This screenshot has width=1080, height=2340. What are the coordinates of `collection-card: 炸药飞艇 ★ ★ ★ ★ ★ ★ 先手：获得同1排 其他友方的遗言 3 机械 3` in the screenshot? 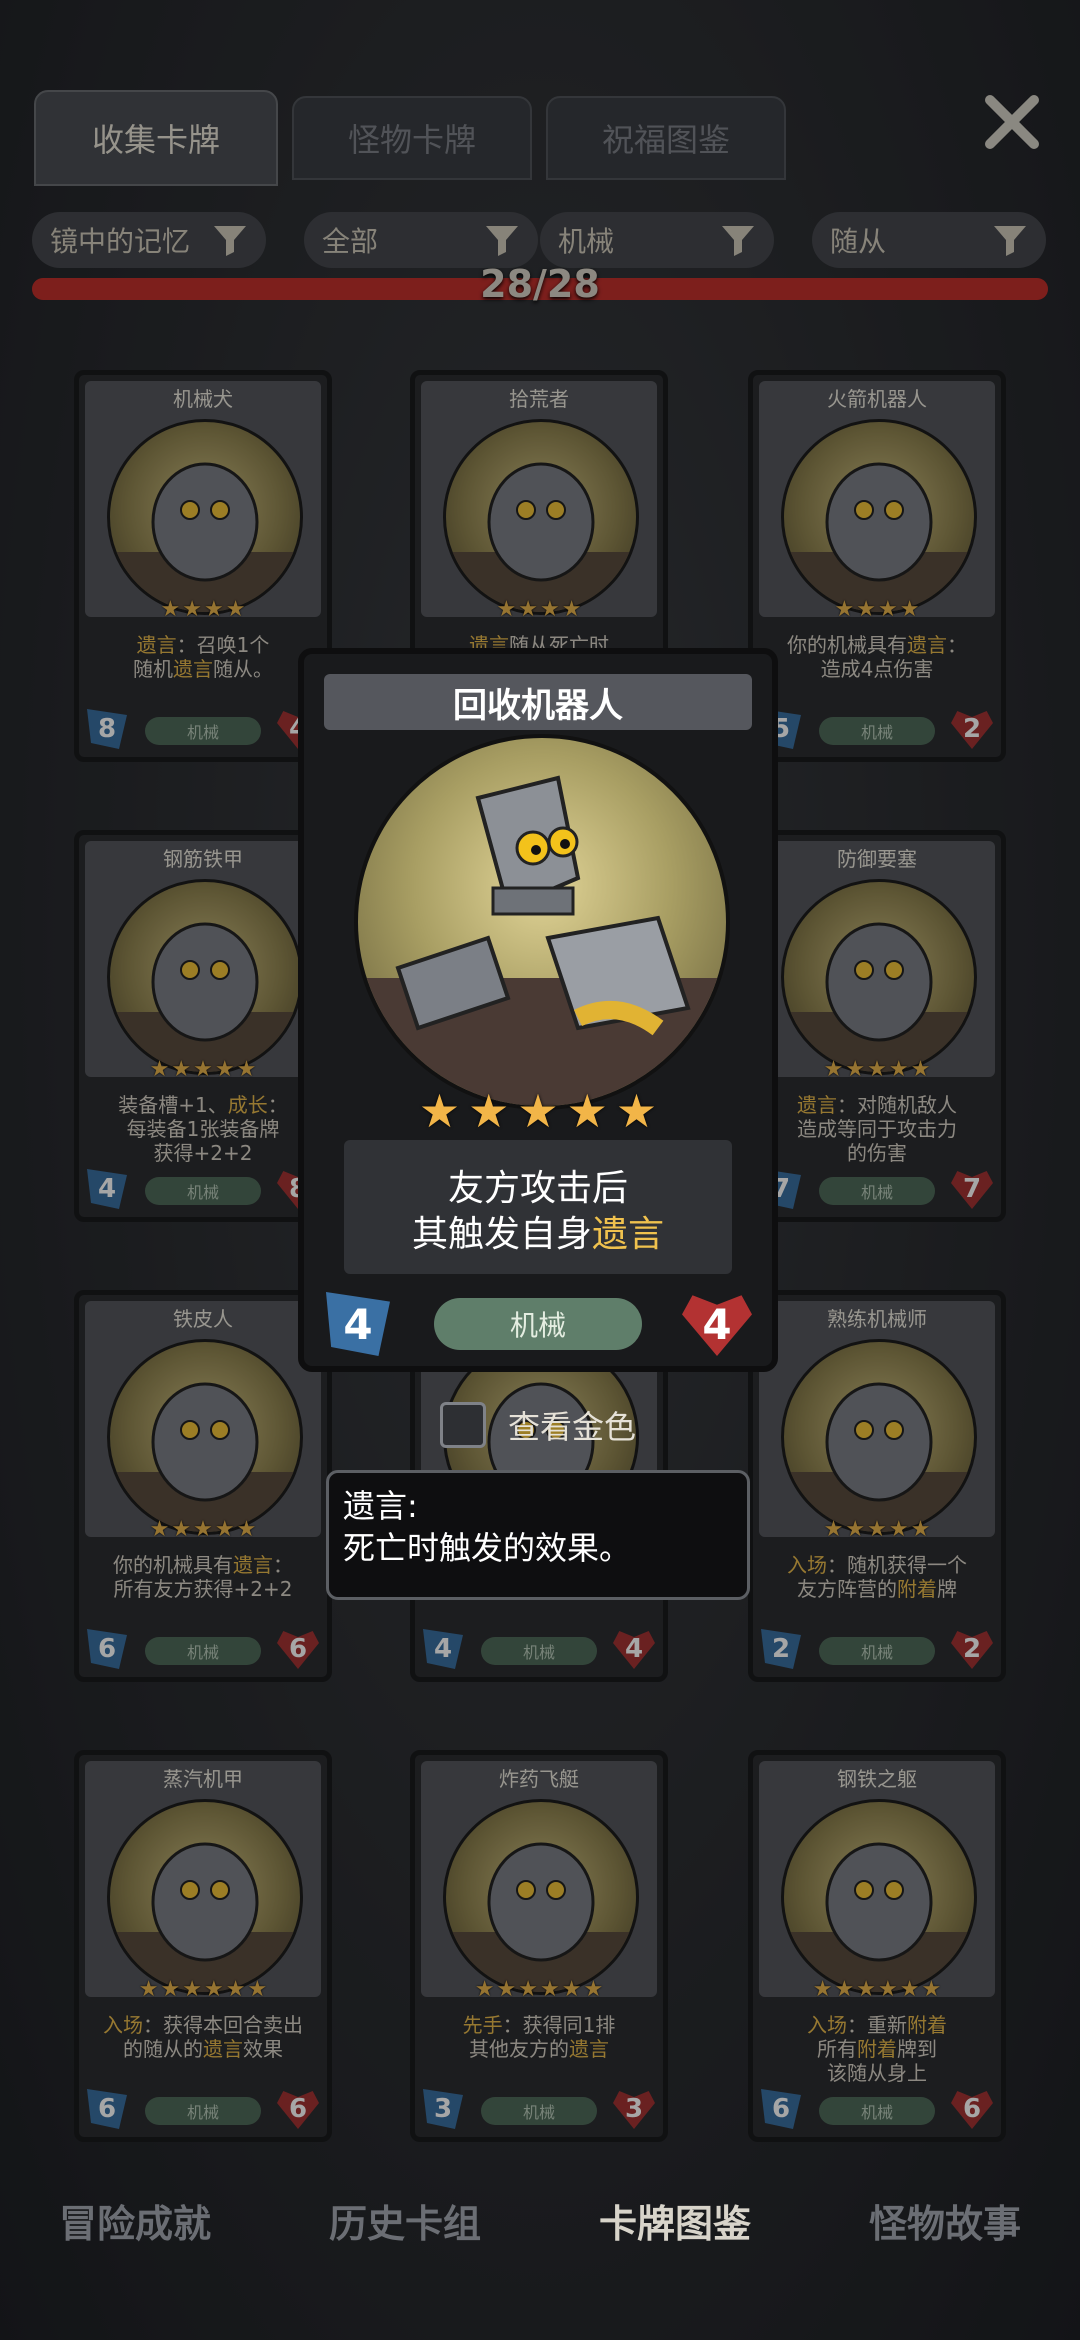 It's located at (539, 1946).